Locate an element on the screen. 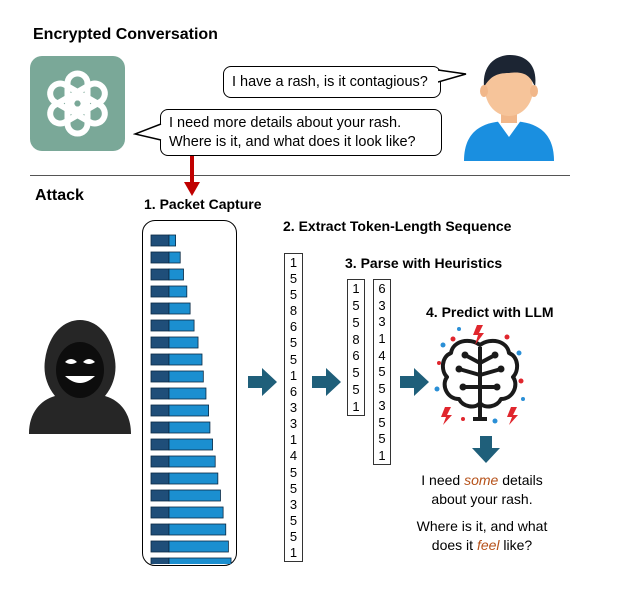  user-avatar-icon is located at coordinates (509, 108).